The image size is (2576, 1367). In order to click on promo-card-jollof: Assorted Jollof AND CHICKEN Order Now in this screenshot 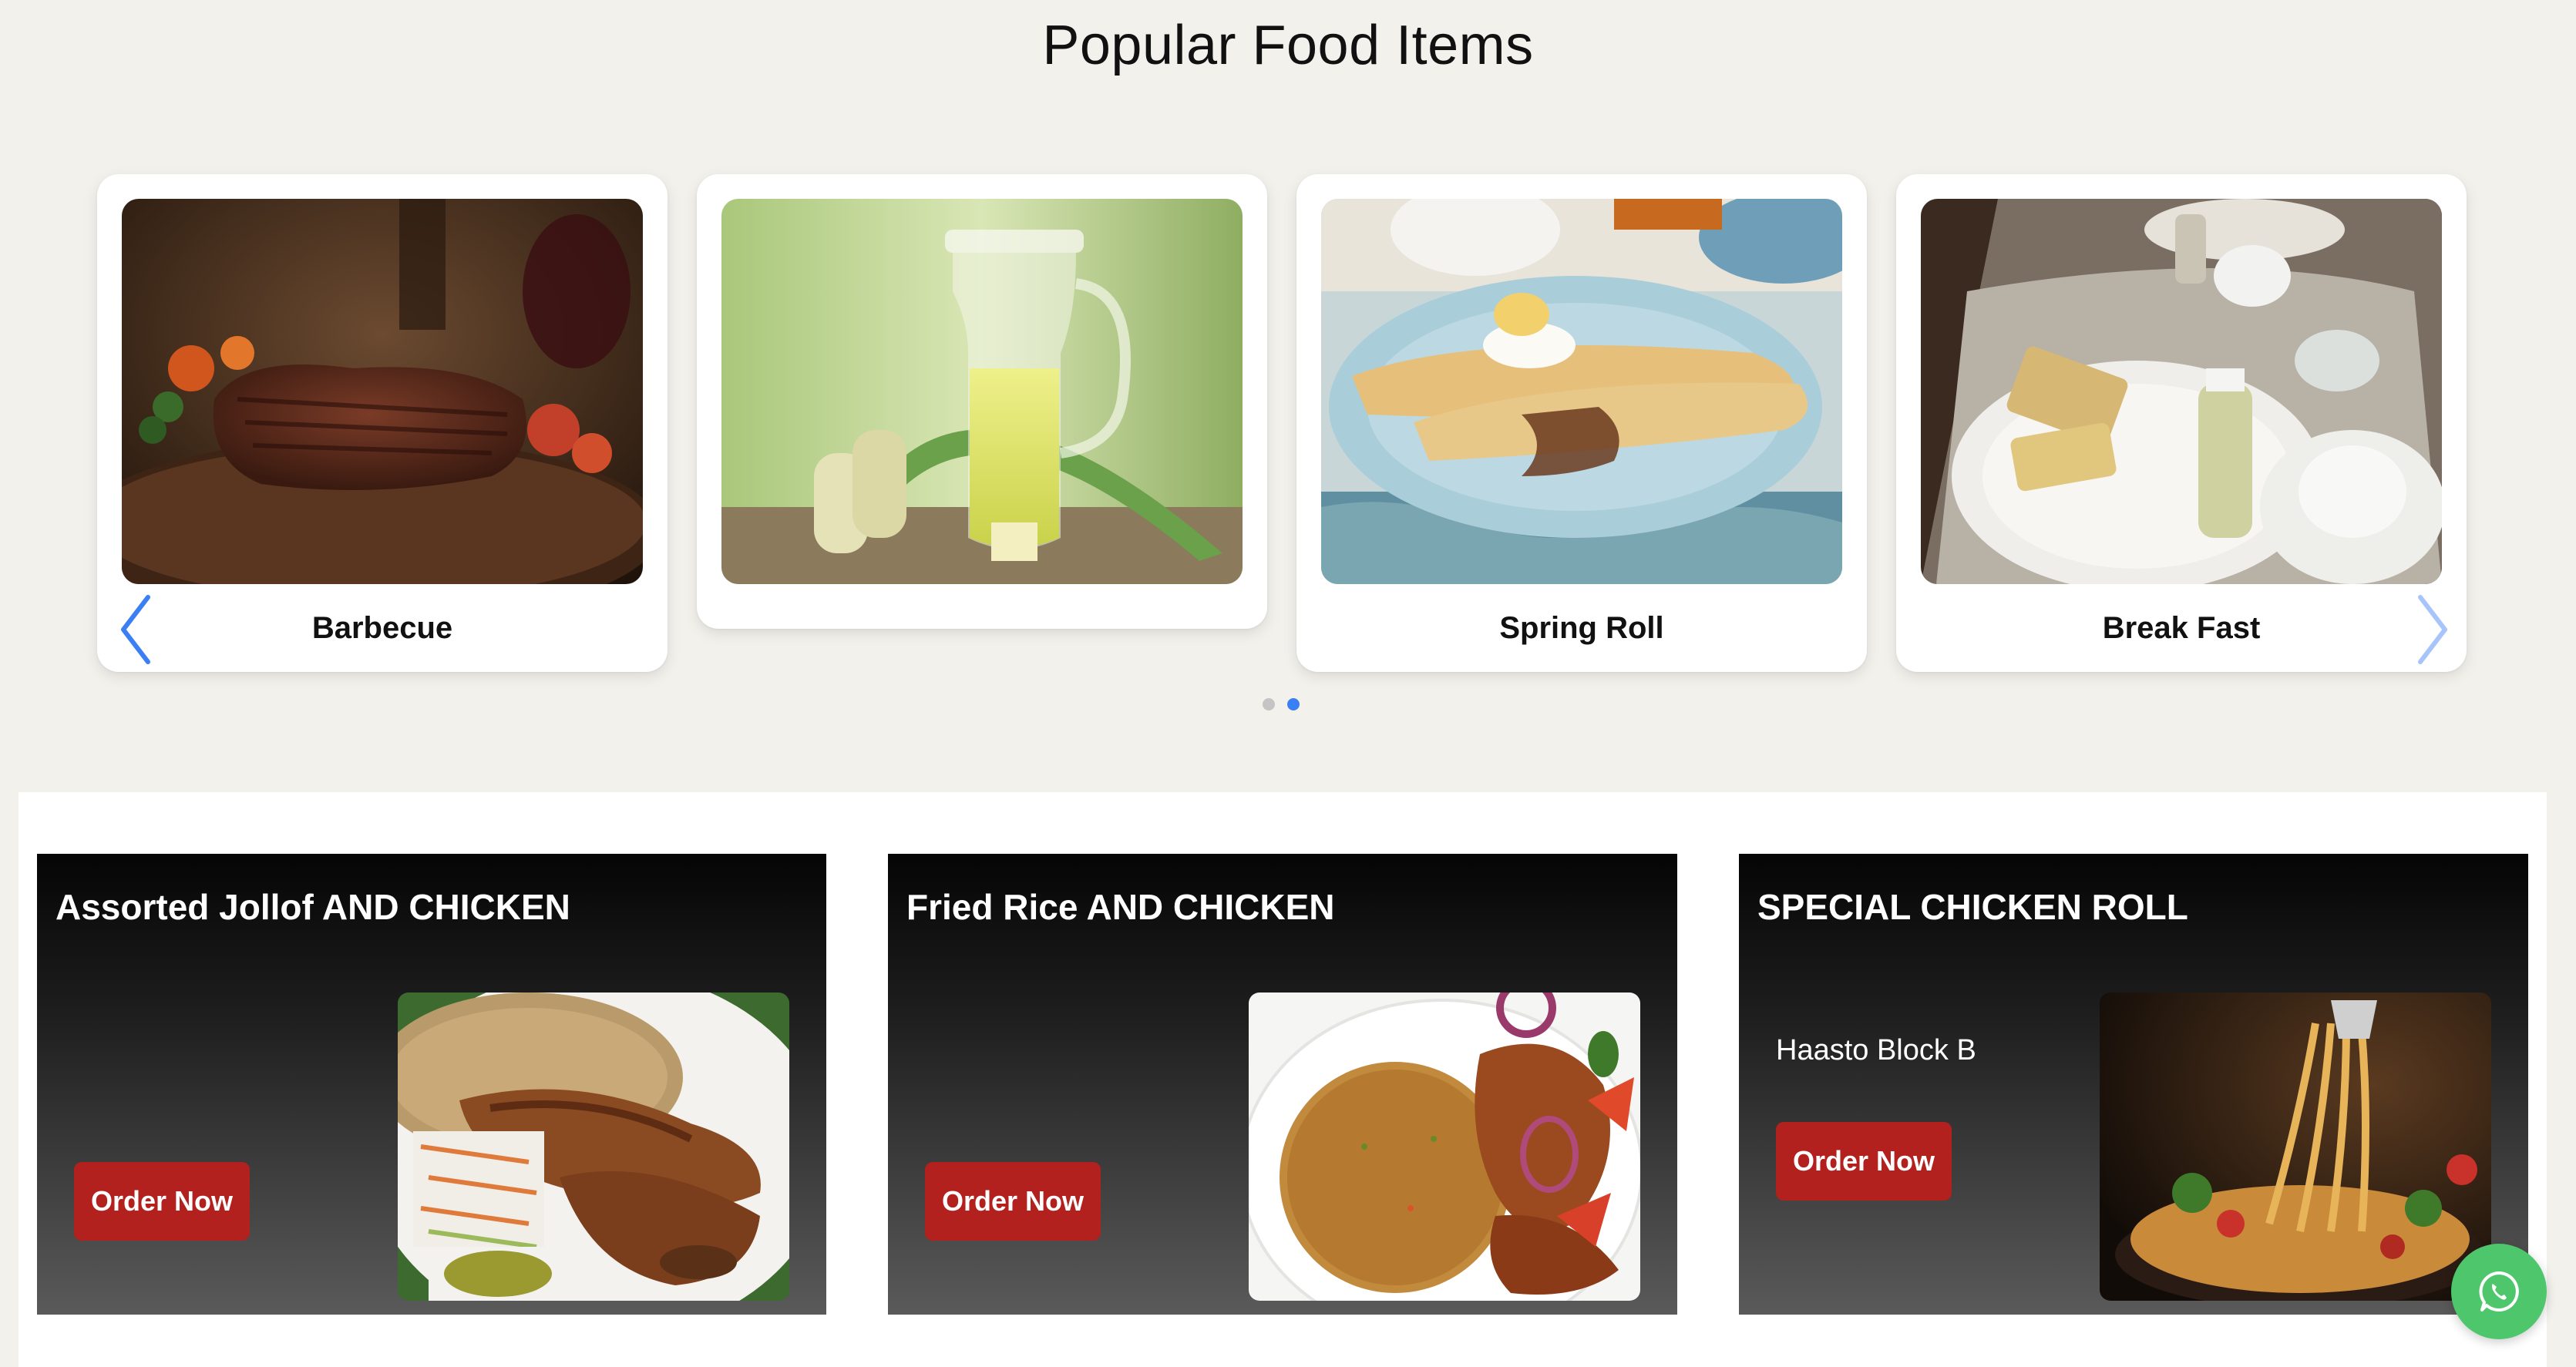, I will do `click(431, 1084)`.